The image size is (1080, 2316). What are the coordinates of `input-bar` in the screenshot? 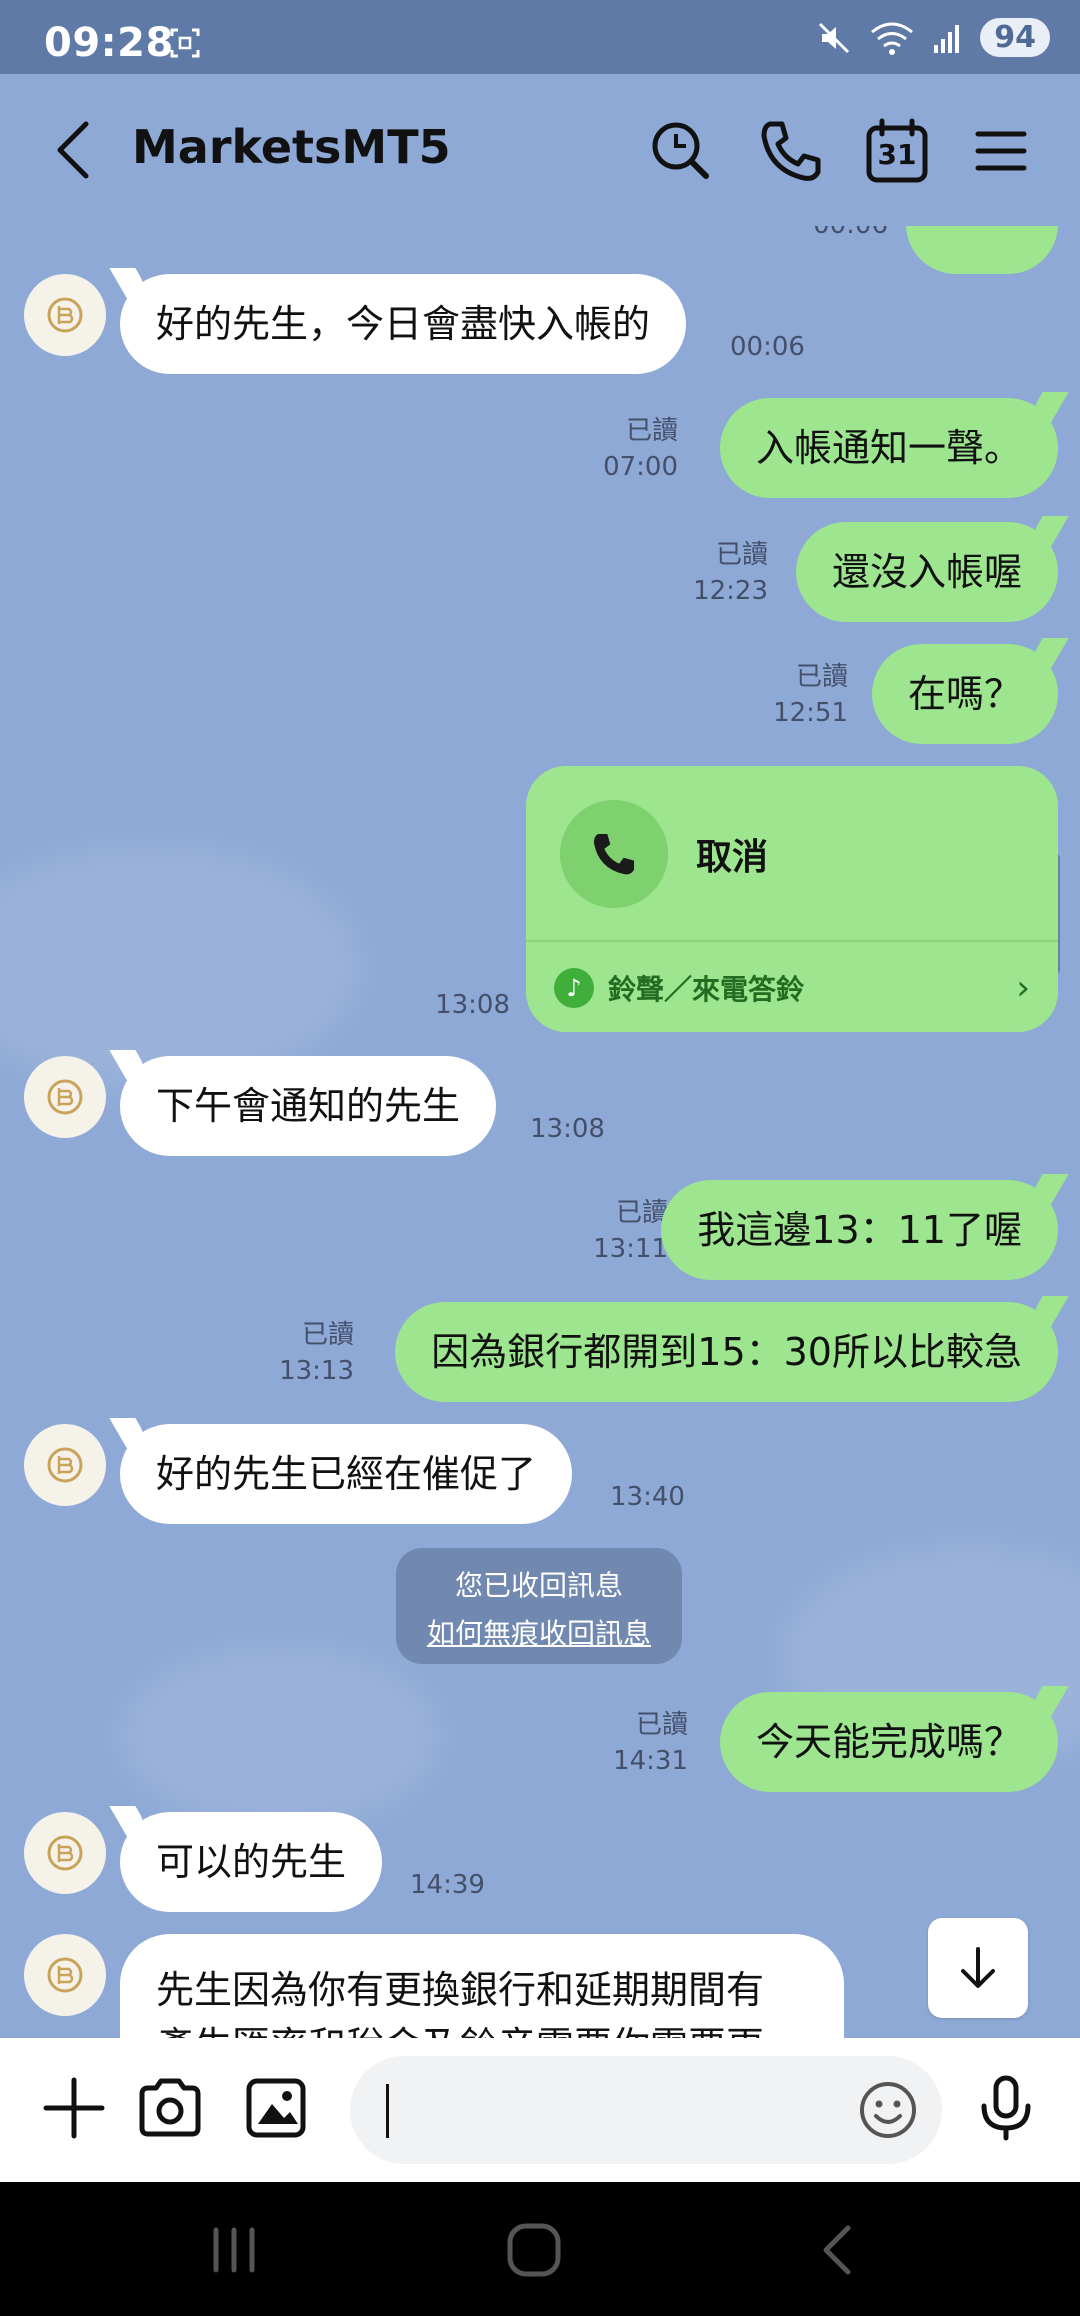 It's located at (540, 2110).